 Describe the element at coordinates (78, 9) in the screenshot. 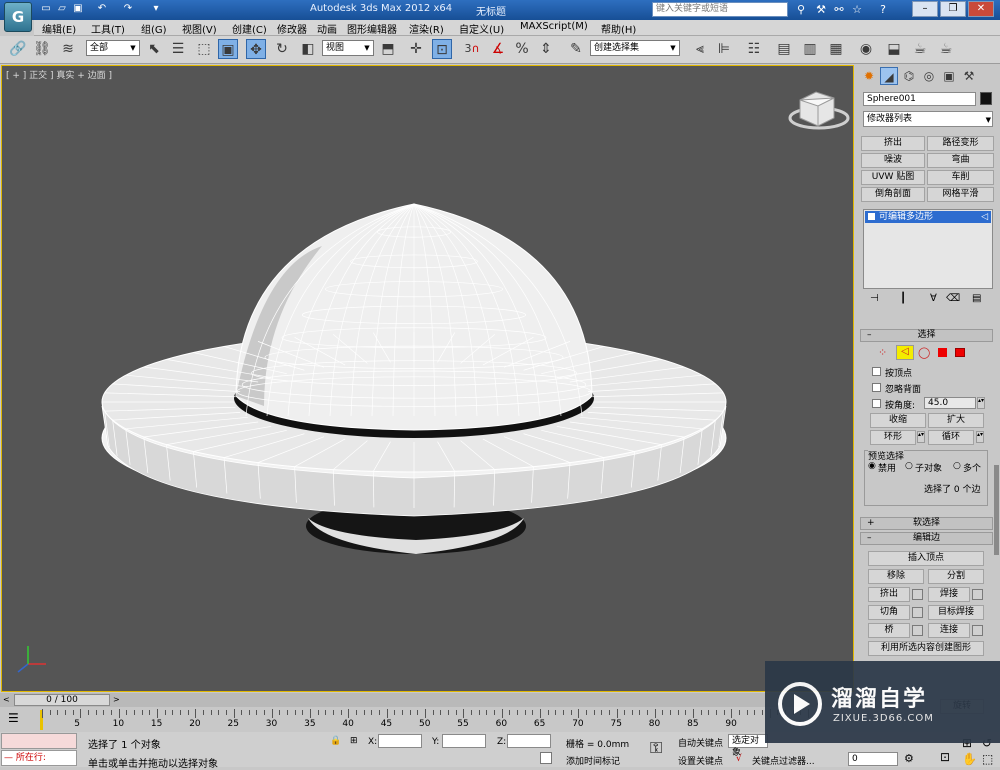

I see `save-file-icon: ▣` at that location.